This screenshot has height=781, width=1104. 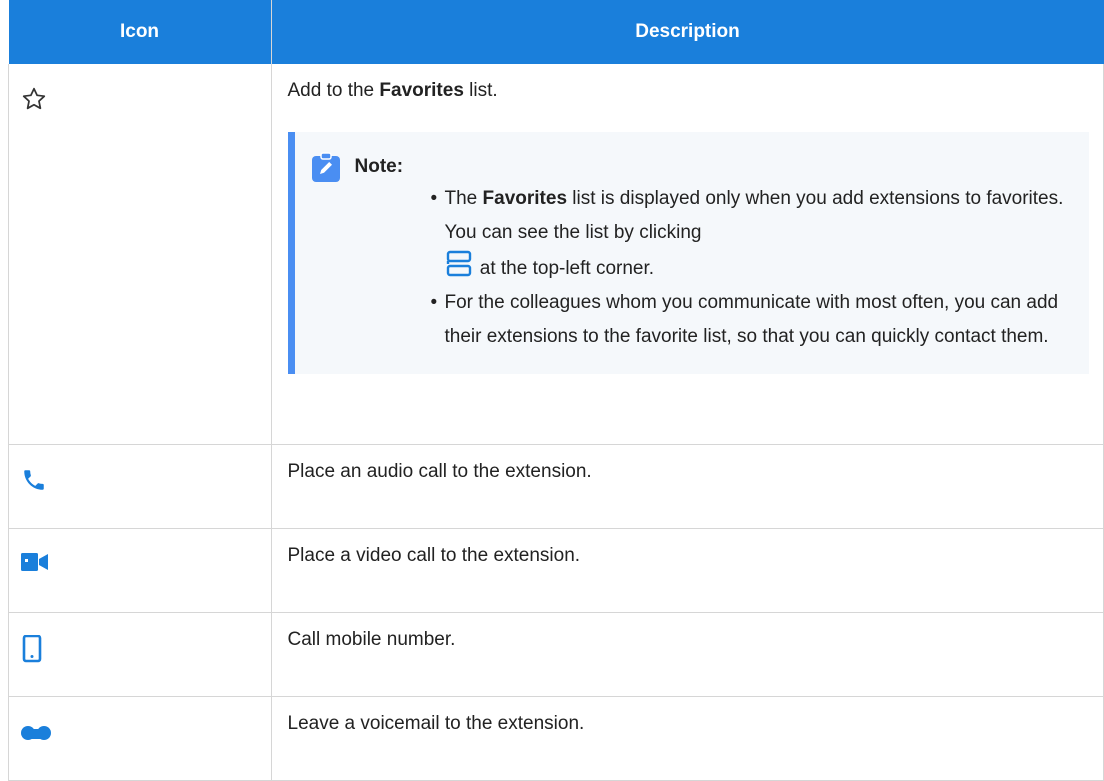 I want to click on table-row: Place a video call to the extension., so click(x=556, y=570).